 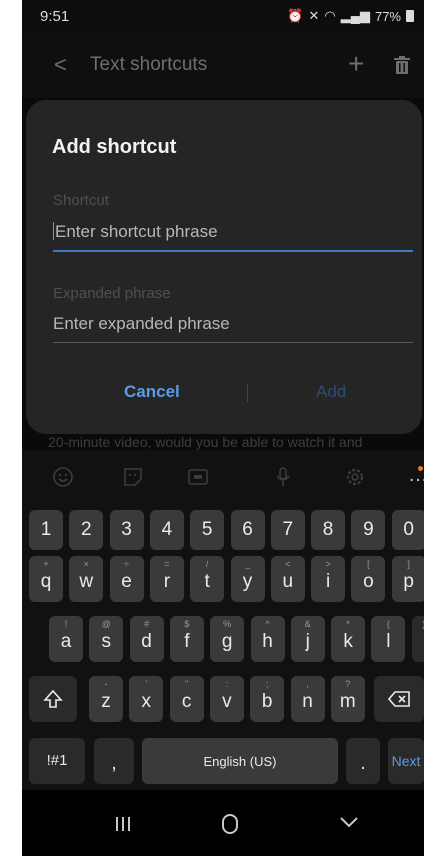 What do you see at coordinates (230, 824) in the screenshot?
I see `home-icon` at bounding box center [230, 824].